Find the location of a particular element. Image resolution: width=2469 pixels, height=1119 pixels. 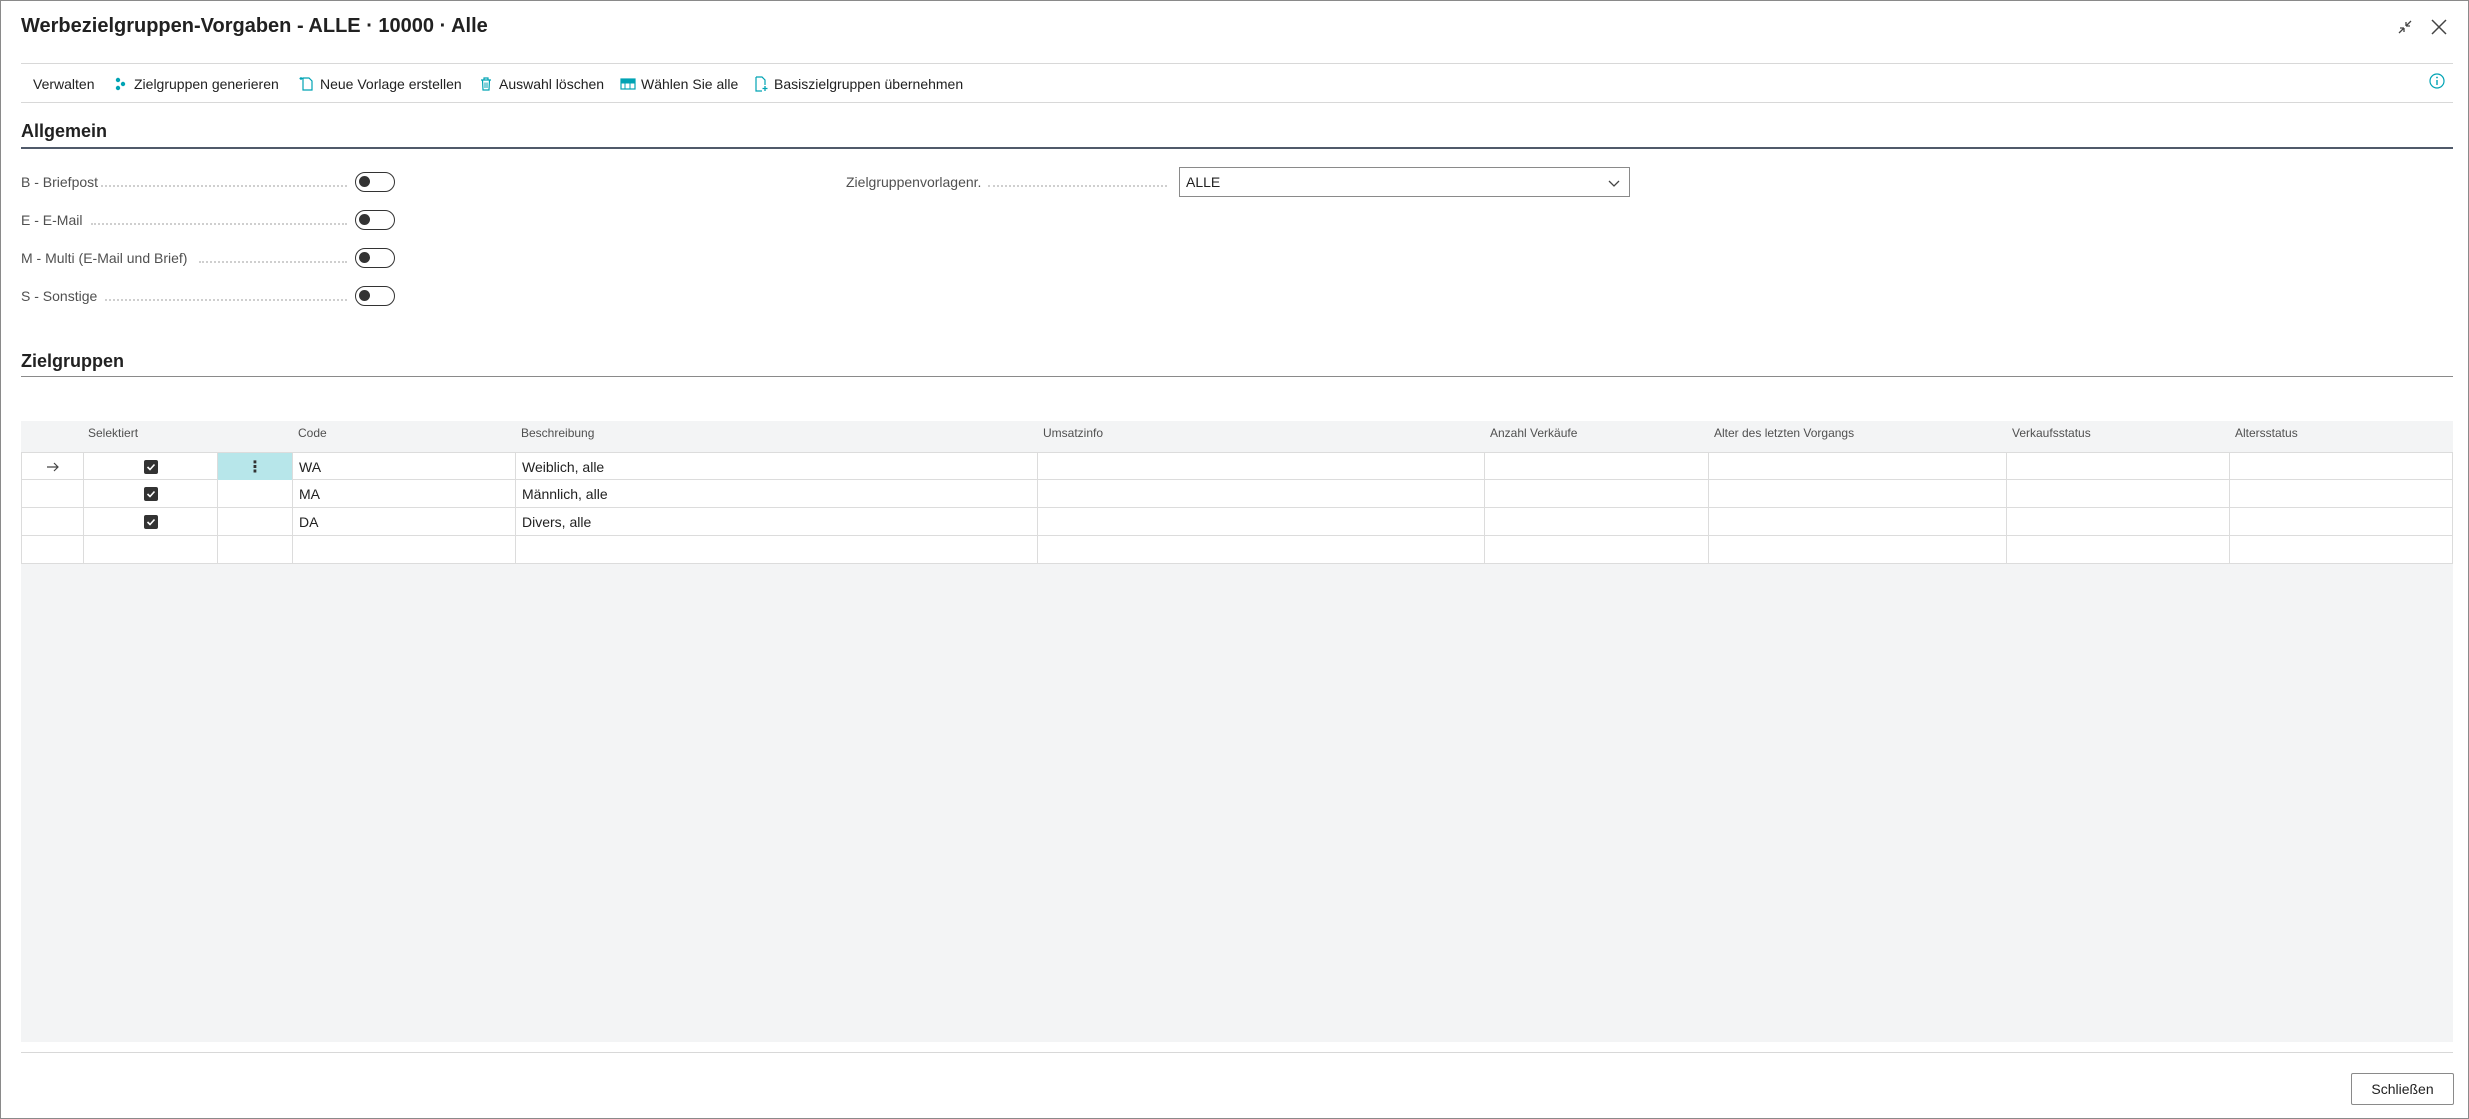

toggle-email is located at coordinates (375, 220).